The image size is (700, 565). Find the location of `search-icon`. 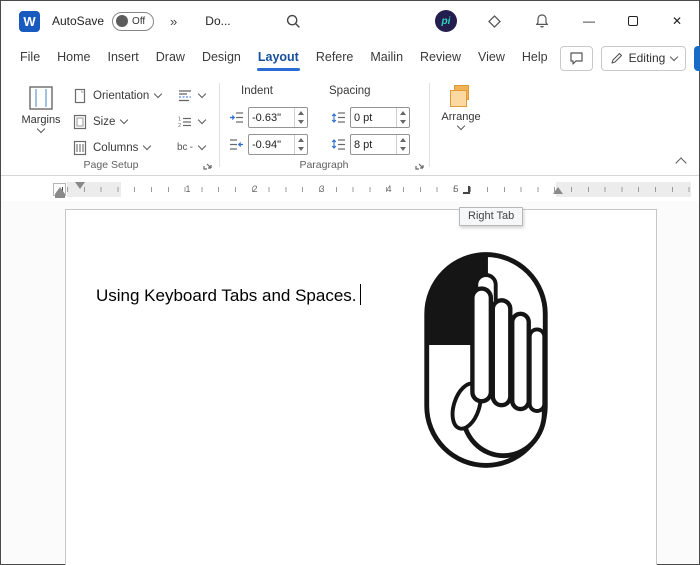

search-icon is located at coordinates (294, 21).